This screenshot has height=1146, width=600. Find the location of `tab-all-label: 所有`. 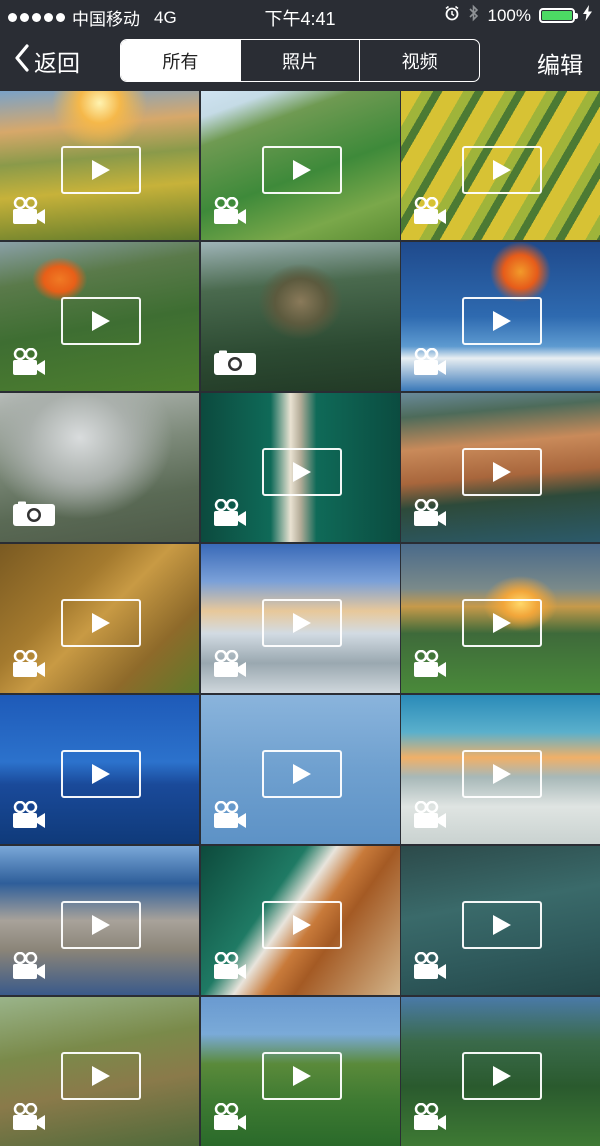

tab-all-label: 所有 is located at coordinates (180, 61).